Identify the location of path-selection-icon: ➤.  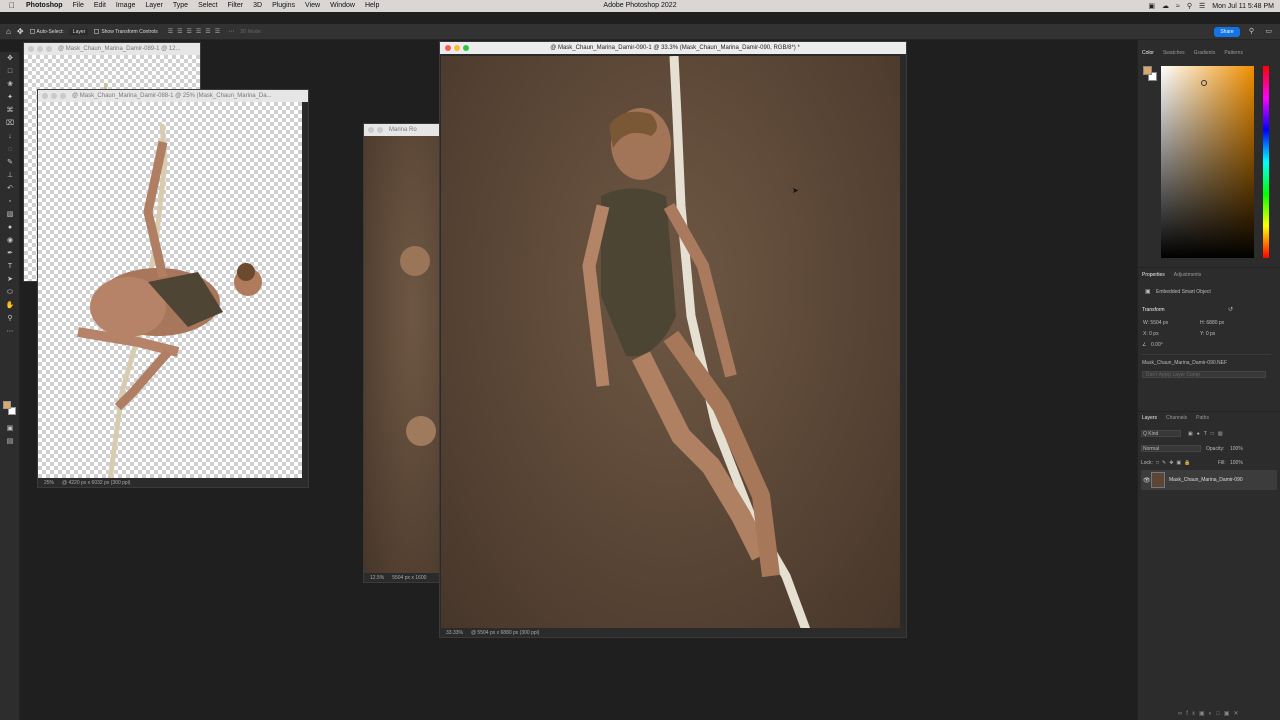
(10, 279).